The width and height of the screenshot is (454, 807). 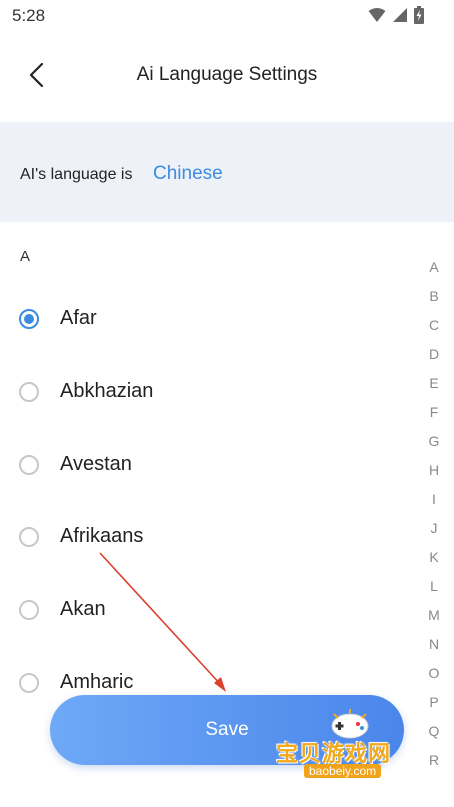 What do you see at coordinates (434, 357) in the screenshot?
I see `alphabet-index-letter: D` at bounding box center [434, 357].